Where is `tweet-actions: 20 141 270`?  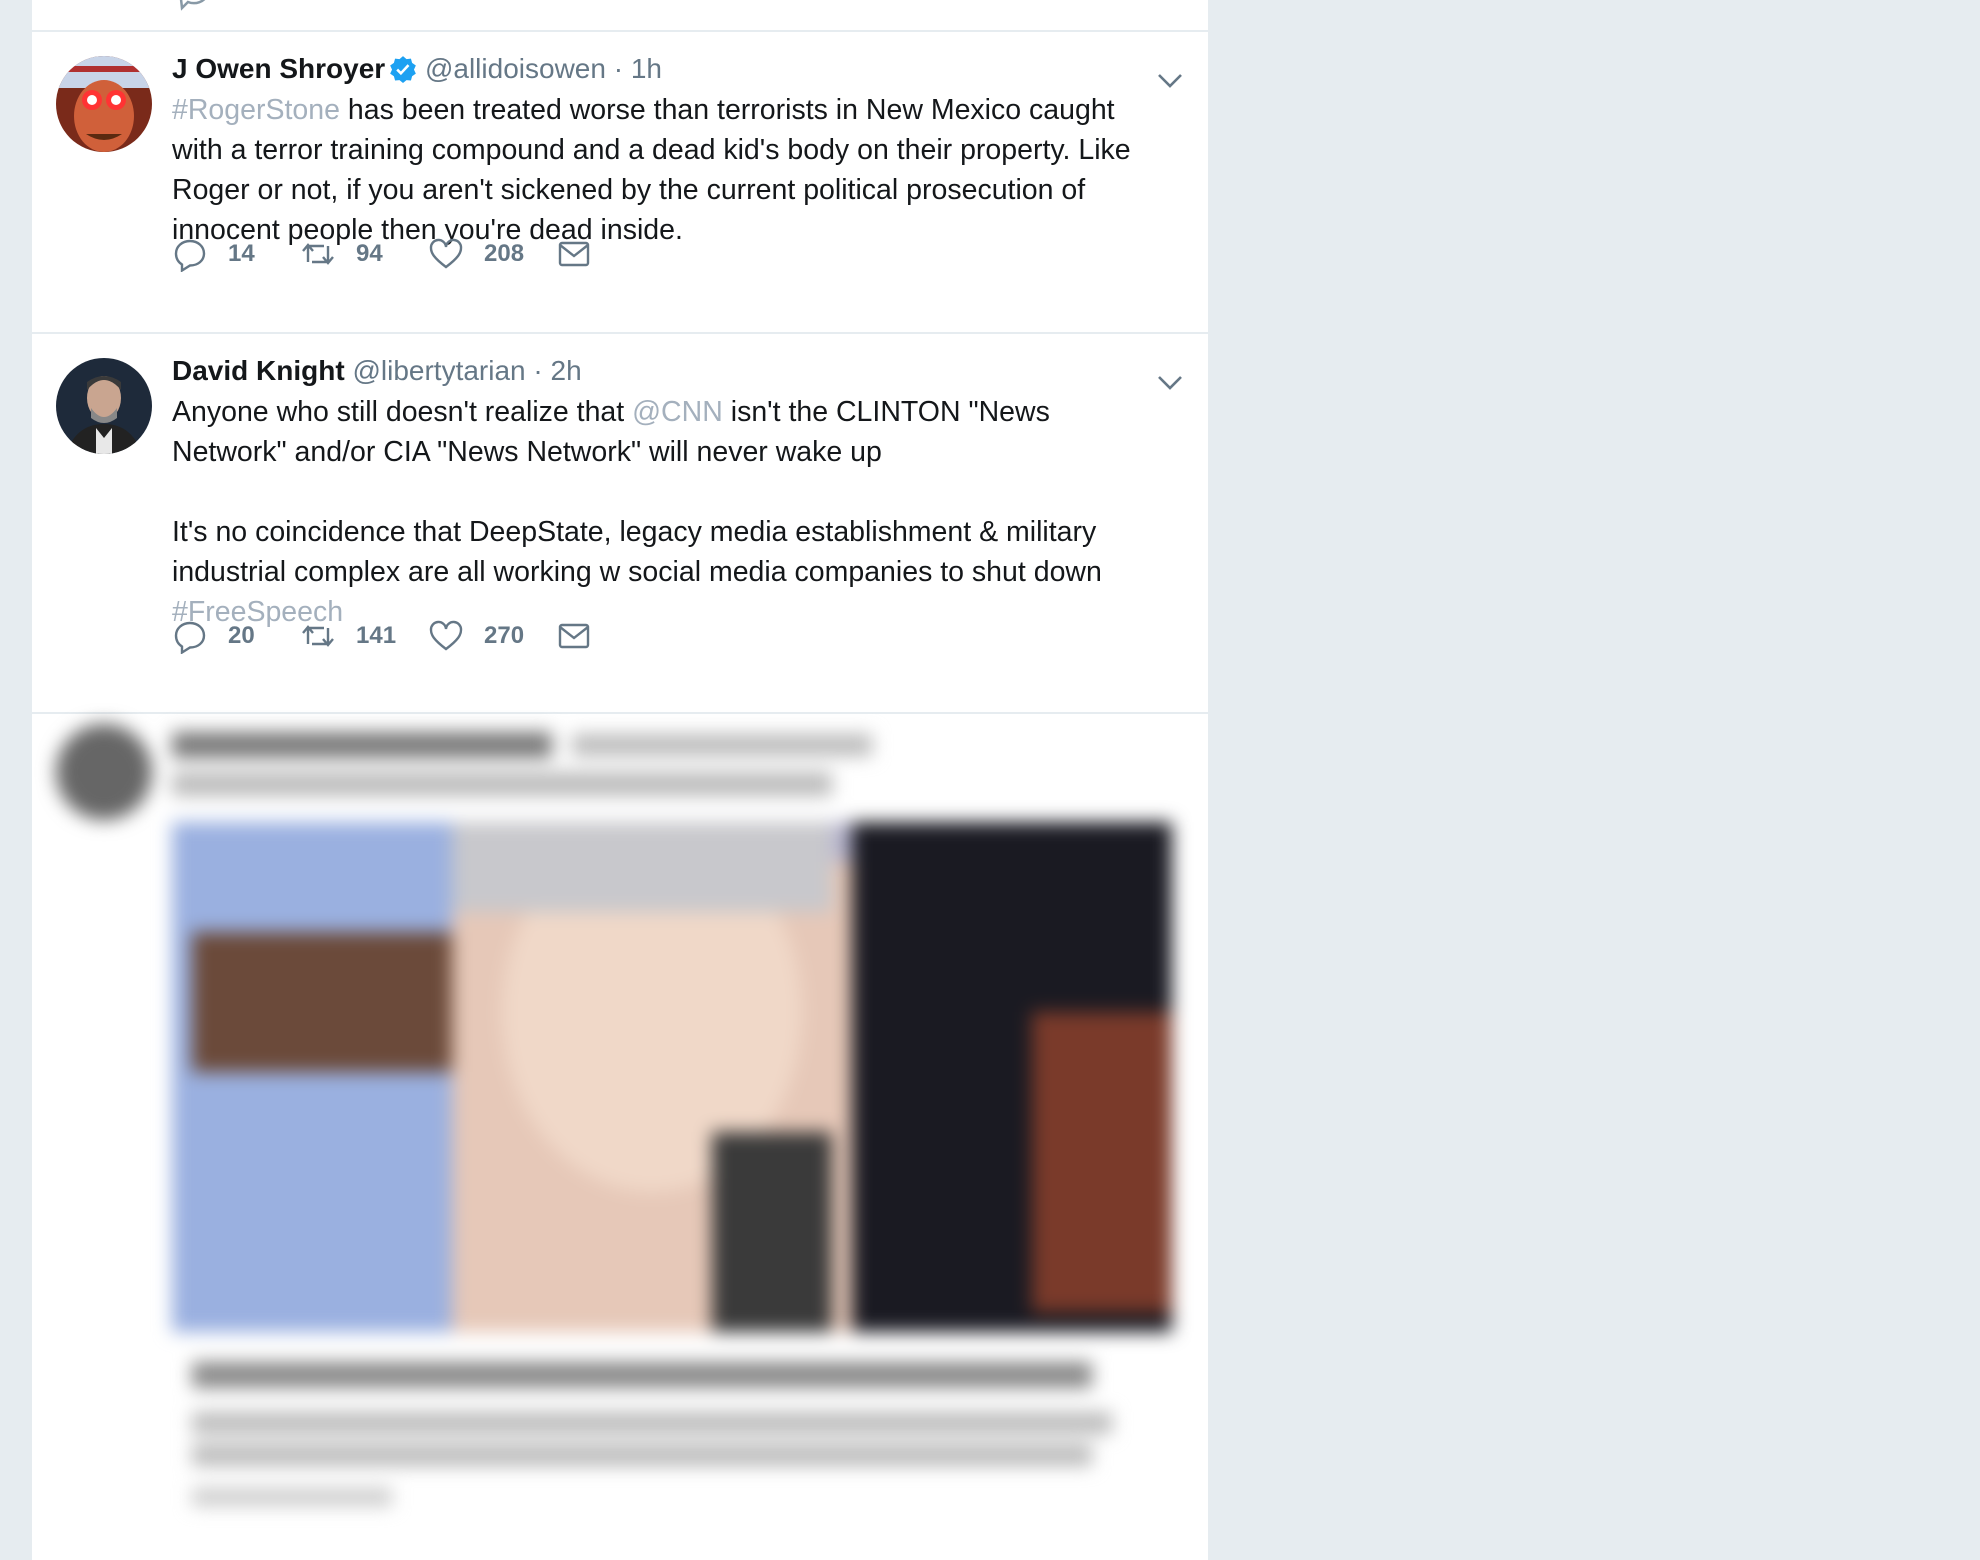 tweet-actions: 20 141 270 is located at coordinates (452, 636).